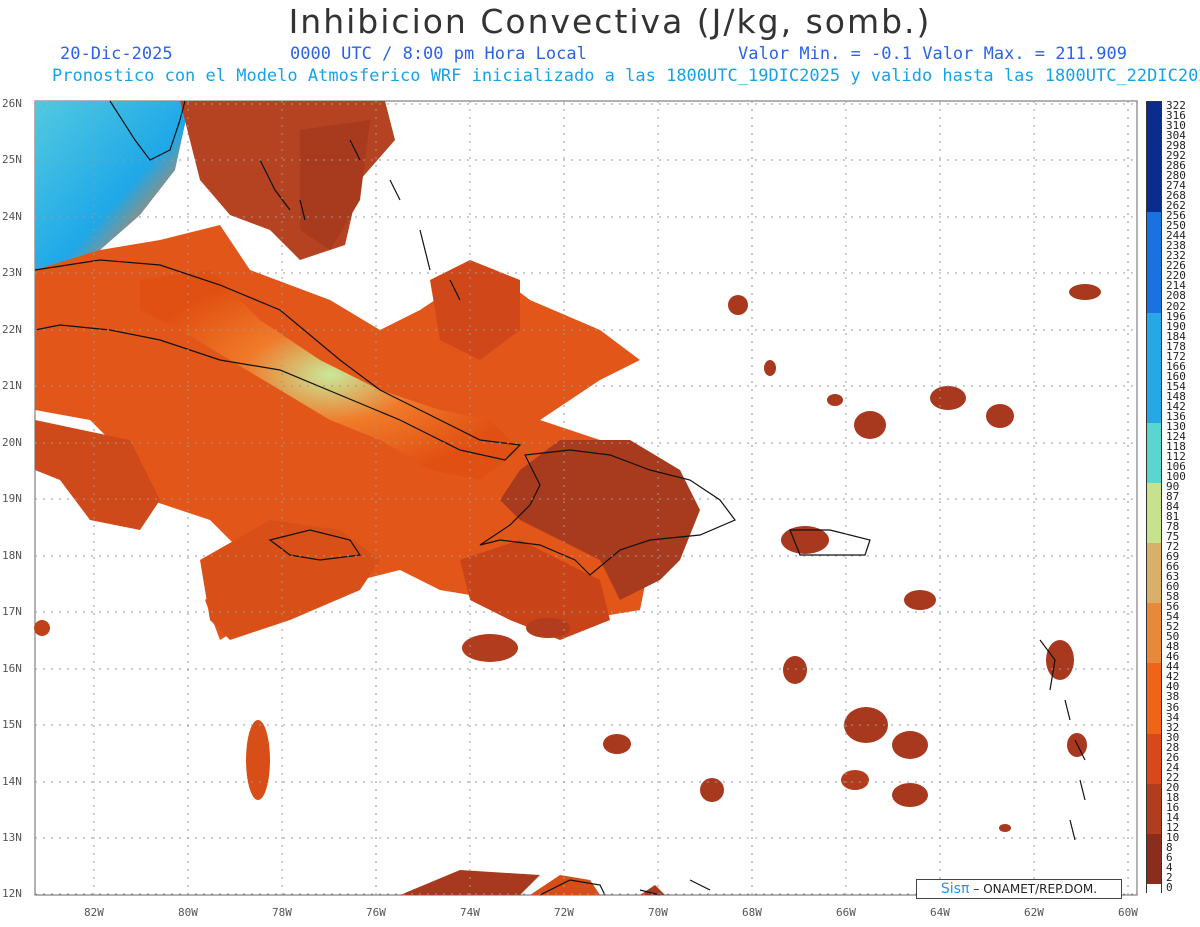  I want to click on lat-label: 15N, so click(12, 724).